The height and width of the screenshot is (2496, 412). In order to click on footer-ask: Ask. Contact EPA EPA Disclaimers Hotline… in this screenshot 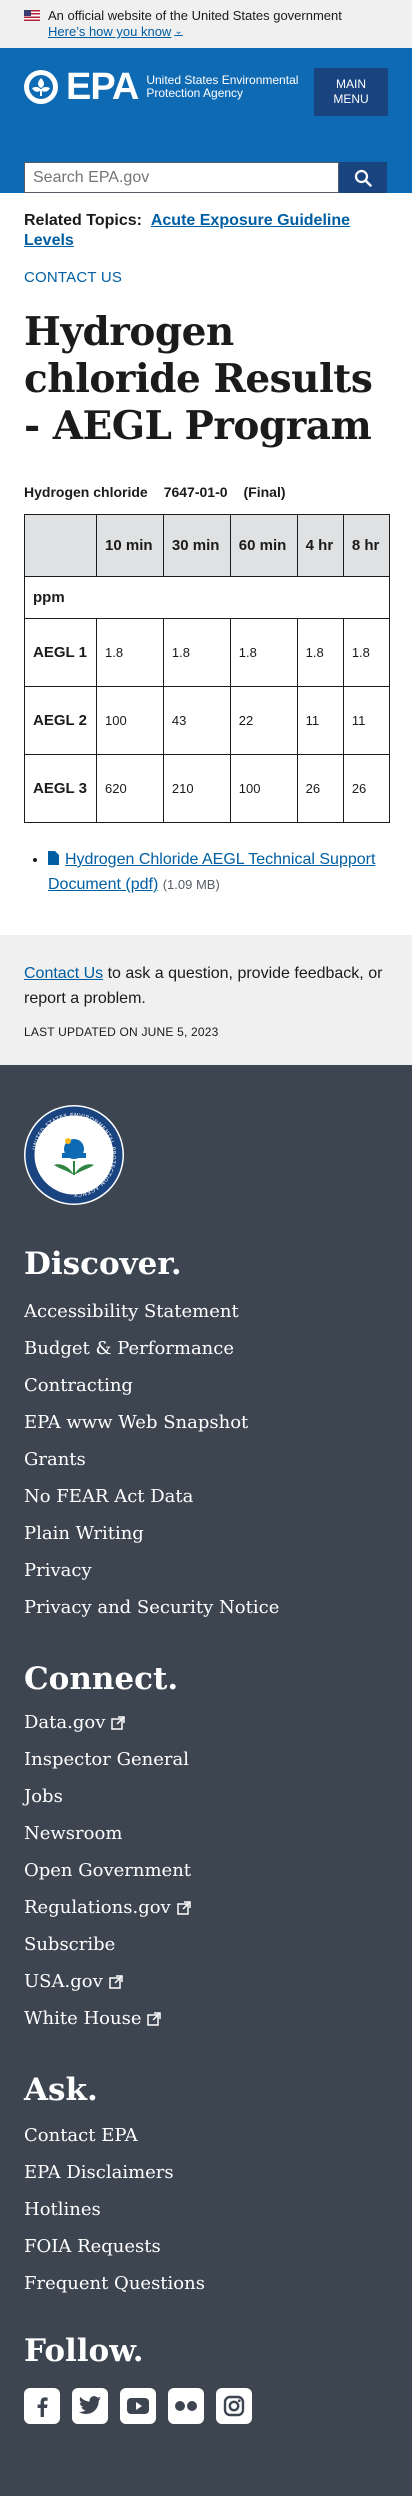, I will do `click(206, 2186)`.